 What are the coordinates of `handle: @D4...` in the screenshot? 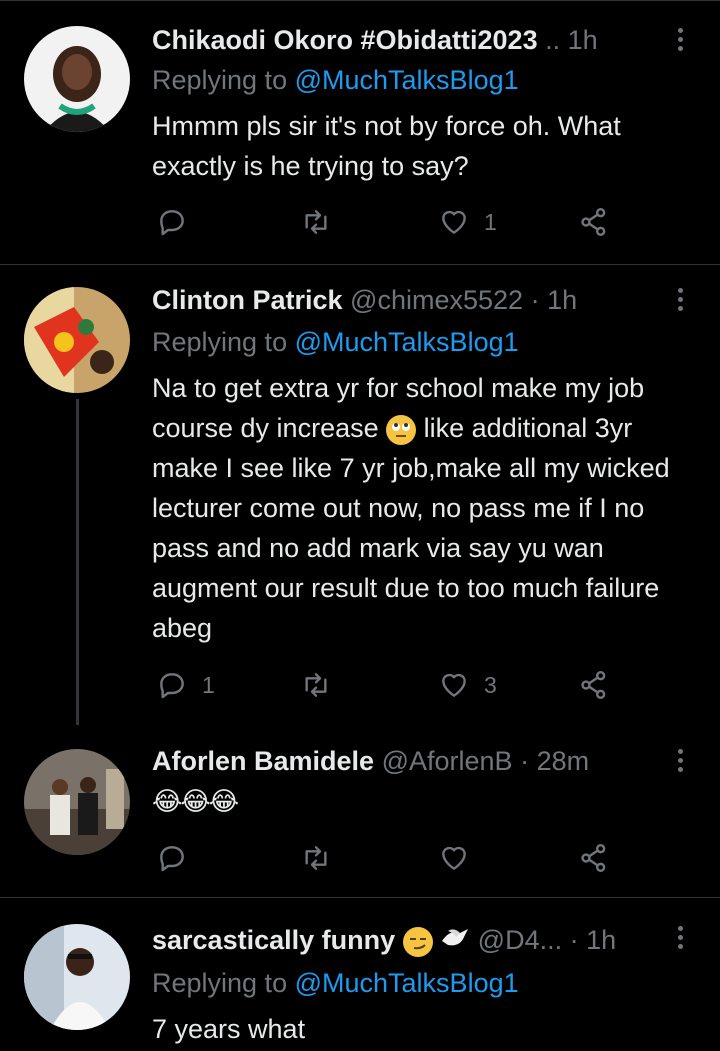 It's located at (520, 940).